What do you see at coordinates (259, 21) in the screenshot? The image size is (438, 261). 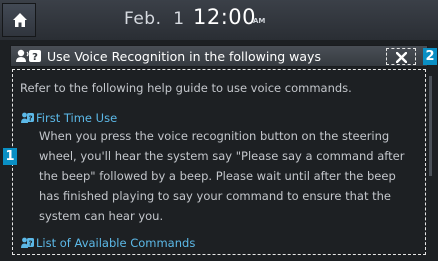 I see `ampm-indicator: AM` at bounding box center [259, 21].